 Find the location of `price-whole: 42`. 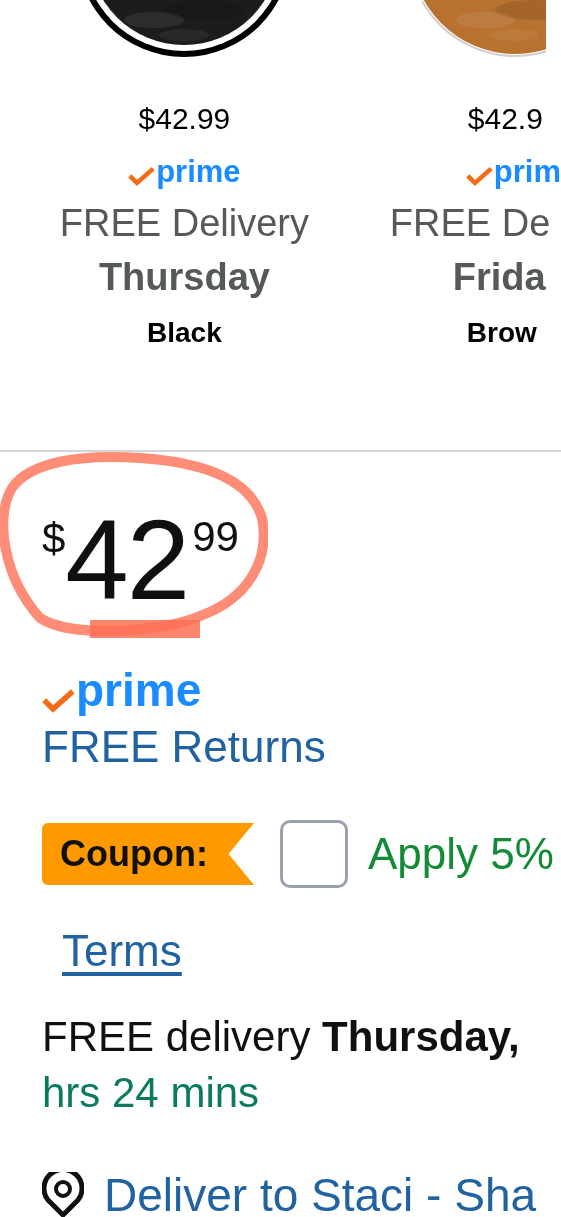

price-whole: 42 is located at coordinates (127, 560).